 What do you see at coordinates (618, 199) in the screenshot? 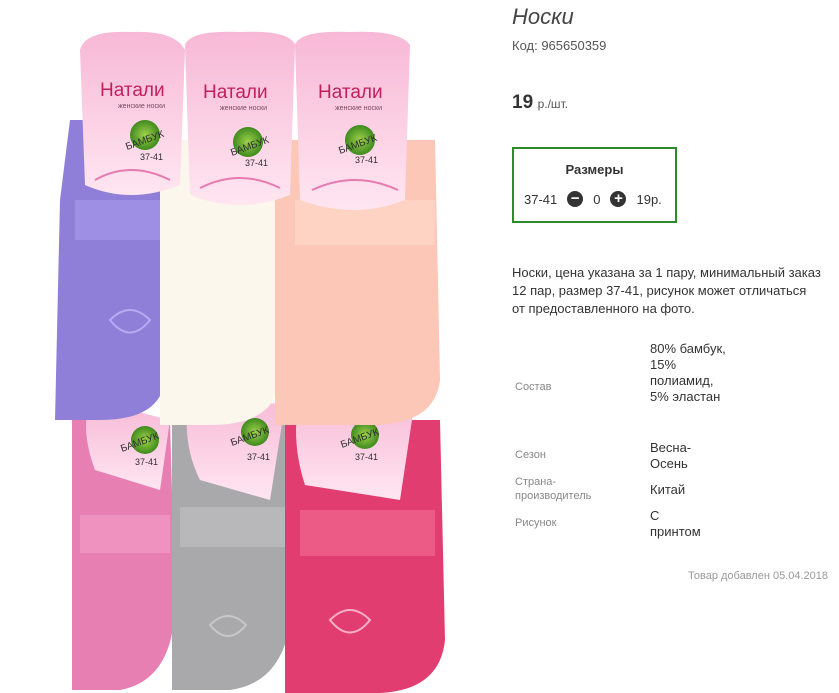
I see `plus-circle-icon: +` at bounding box center [618, 199].